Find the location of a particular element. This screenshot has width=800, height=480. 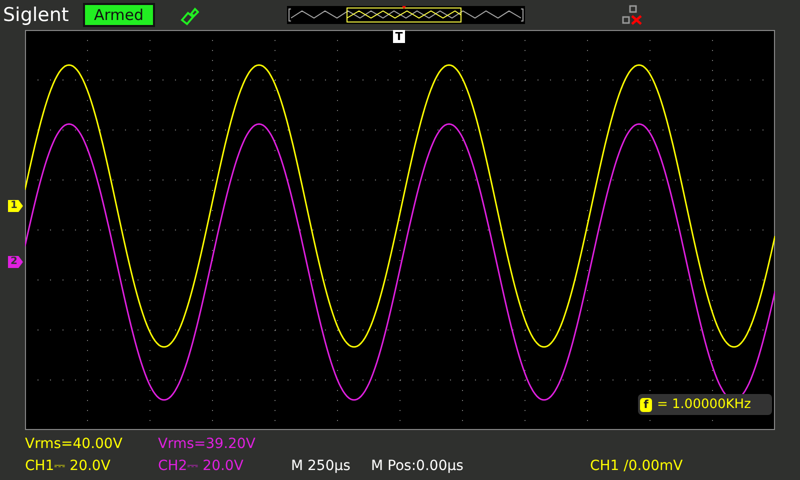

frequency-value: = 1.00000KHz is located at coordinates (704, 404).